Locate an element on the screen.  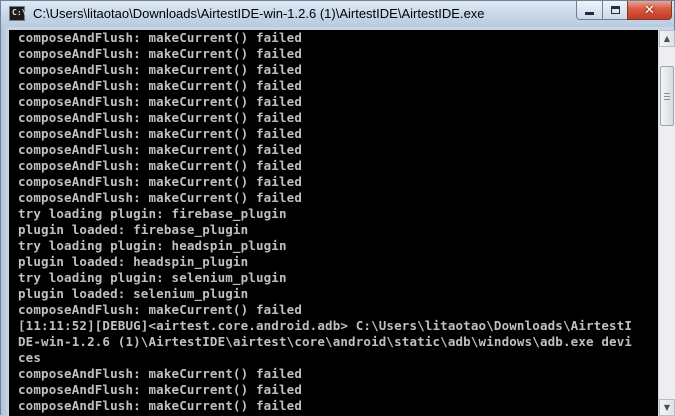
console-line: plugin loaded: headspin_plugin is located at coordinates (133, 261).